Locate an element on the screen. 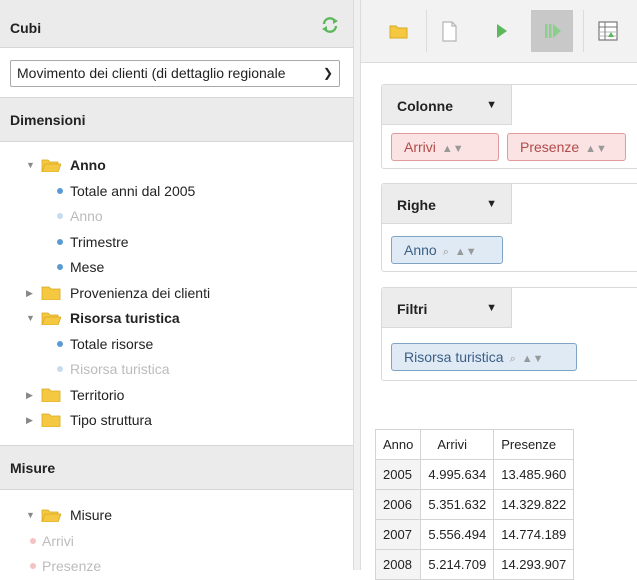  cell-year: 2005 is located at coordinates (398, 474).